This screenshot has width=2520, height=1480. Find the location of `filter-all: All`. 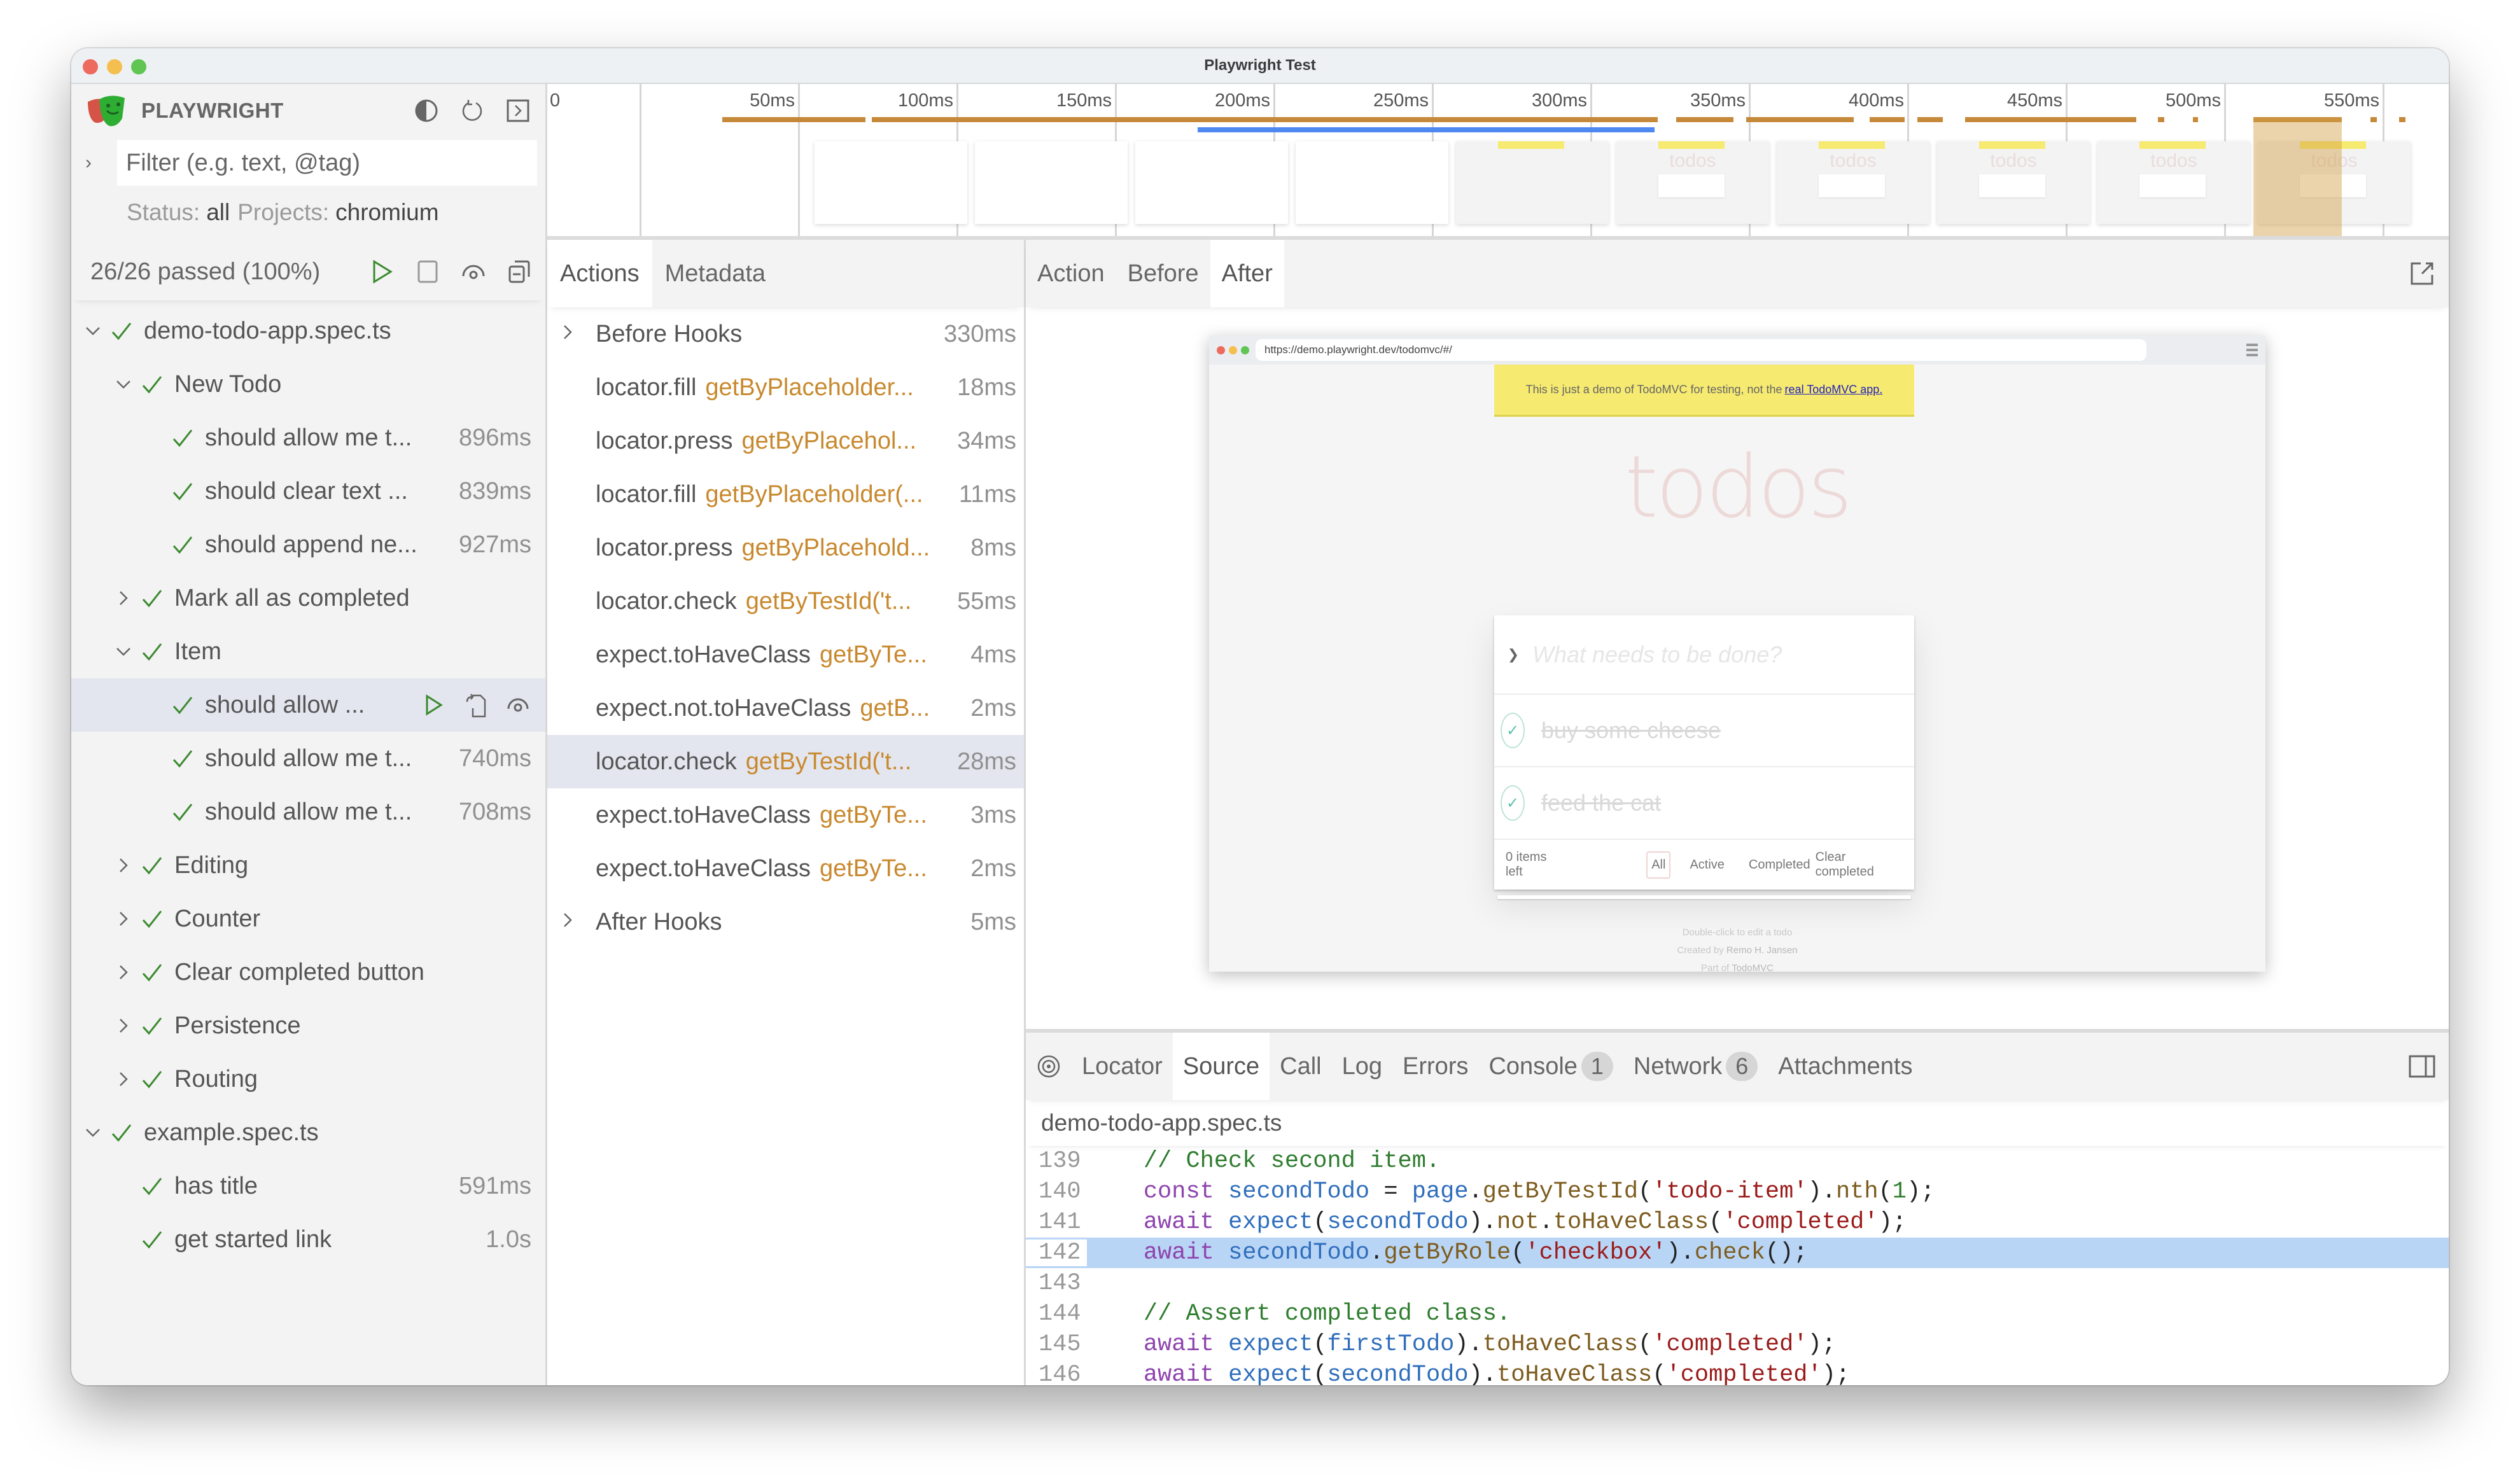

filter-all: All is located at coordinates (1658, 865).